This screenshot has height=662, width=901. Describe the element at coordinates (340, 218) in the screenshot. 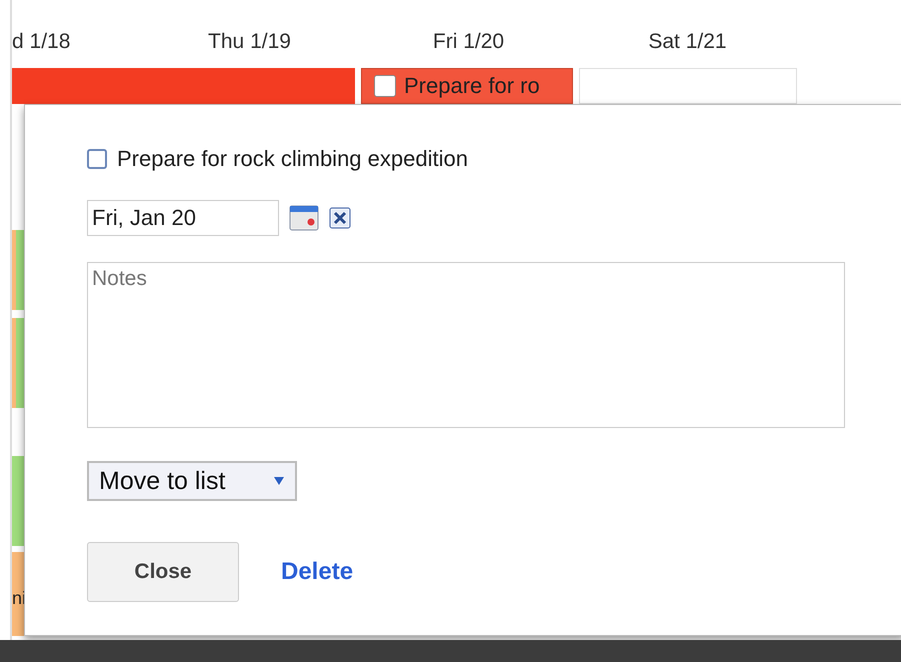

I see `clear-icon` at that location.